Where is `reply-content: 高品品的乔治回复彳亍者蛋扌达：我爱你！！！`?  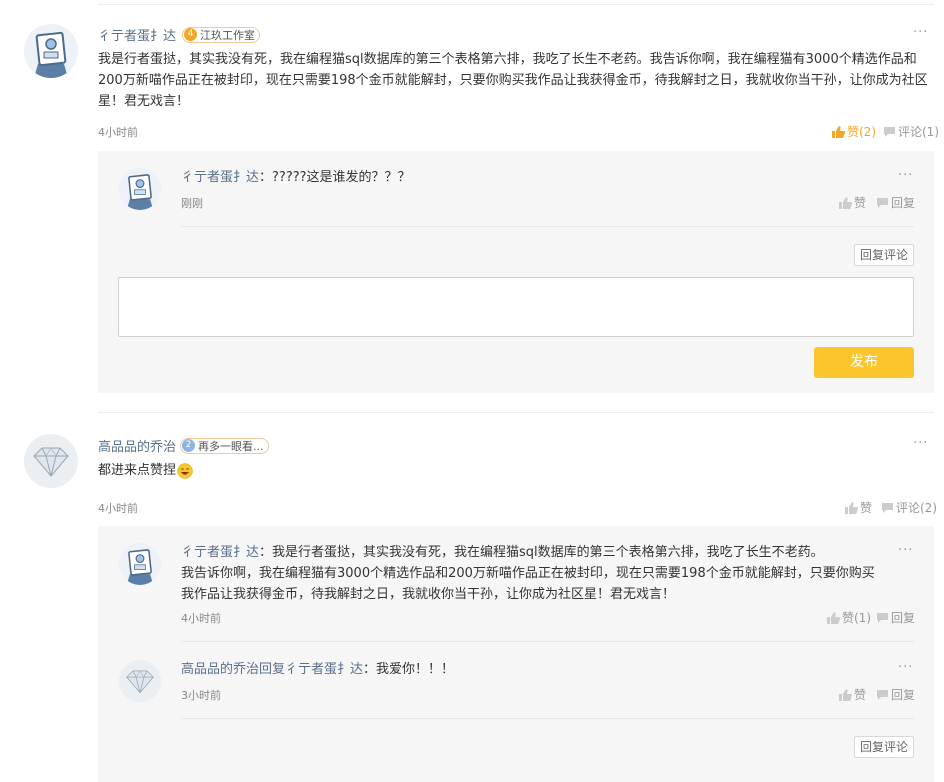 reply-content: 高品品的乔治回复彳亍者蛋扌达：我爱你！！！ is located at coordinates (317, 669).